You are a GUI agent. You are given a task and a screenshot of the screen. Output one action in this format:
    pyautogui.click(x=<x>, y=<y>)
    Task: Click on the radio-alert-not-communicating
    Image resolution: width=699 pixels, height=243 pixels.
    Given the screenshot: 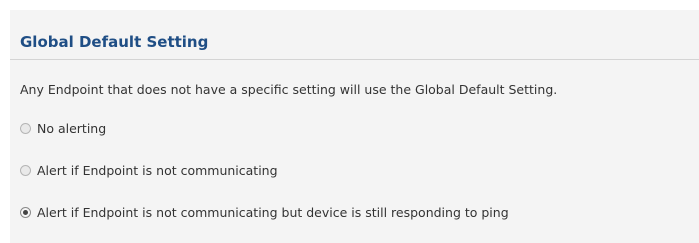 What is the action you would take?
    pyautogui.click(x=25, y=170)
    